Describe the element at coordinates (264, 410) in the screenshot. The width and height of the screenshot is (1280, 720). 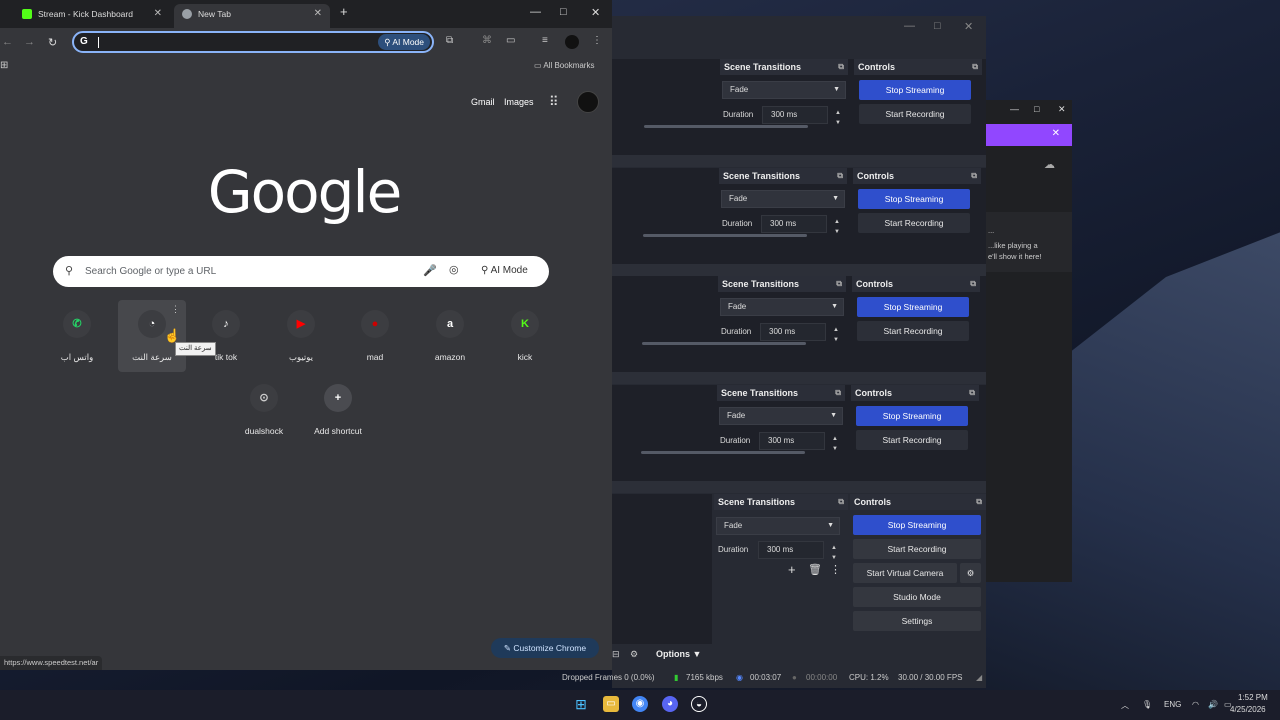
I see `shortcut-tile: ⊙ dualshock` at that location.